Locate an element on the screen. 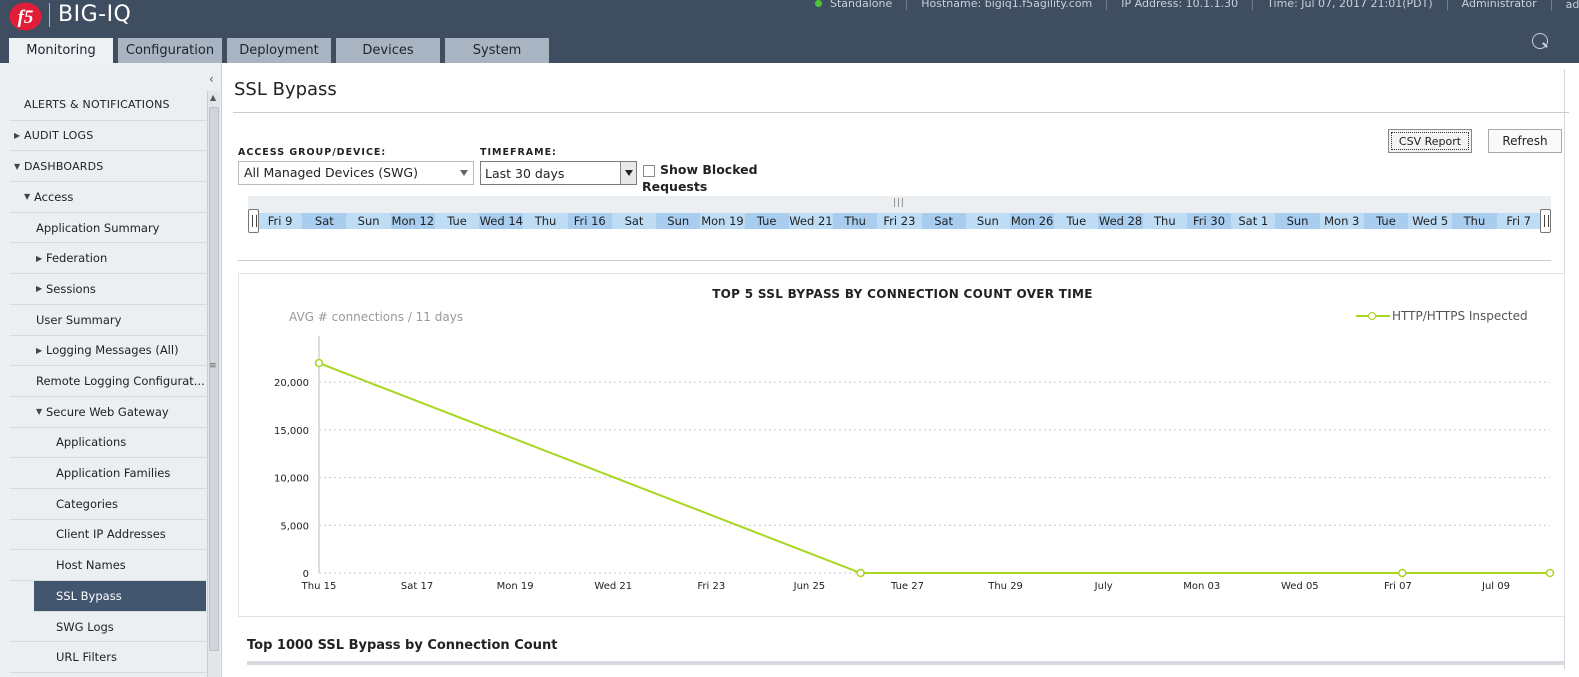 This screenshot has width=1579, height=677. timeline-day: Mon 3 is located at coordinates (1341, 221).